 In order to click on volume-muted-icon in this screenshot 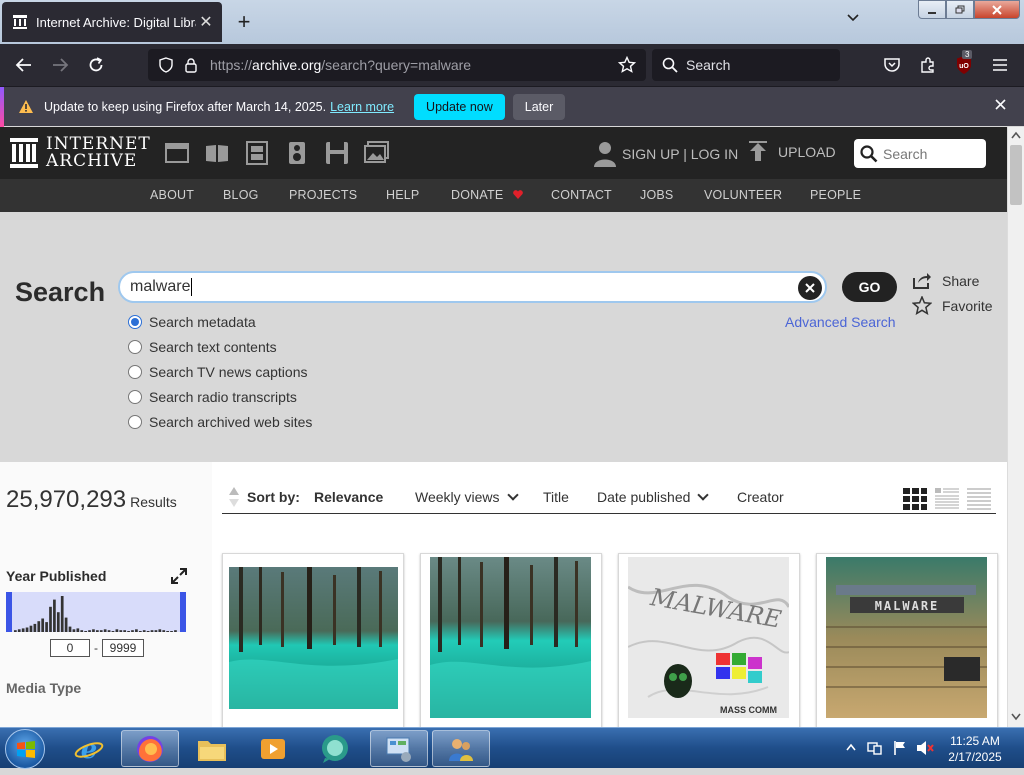, I will do `click(925, 748)`.